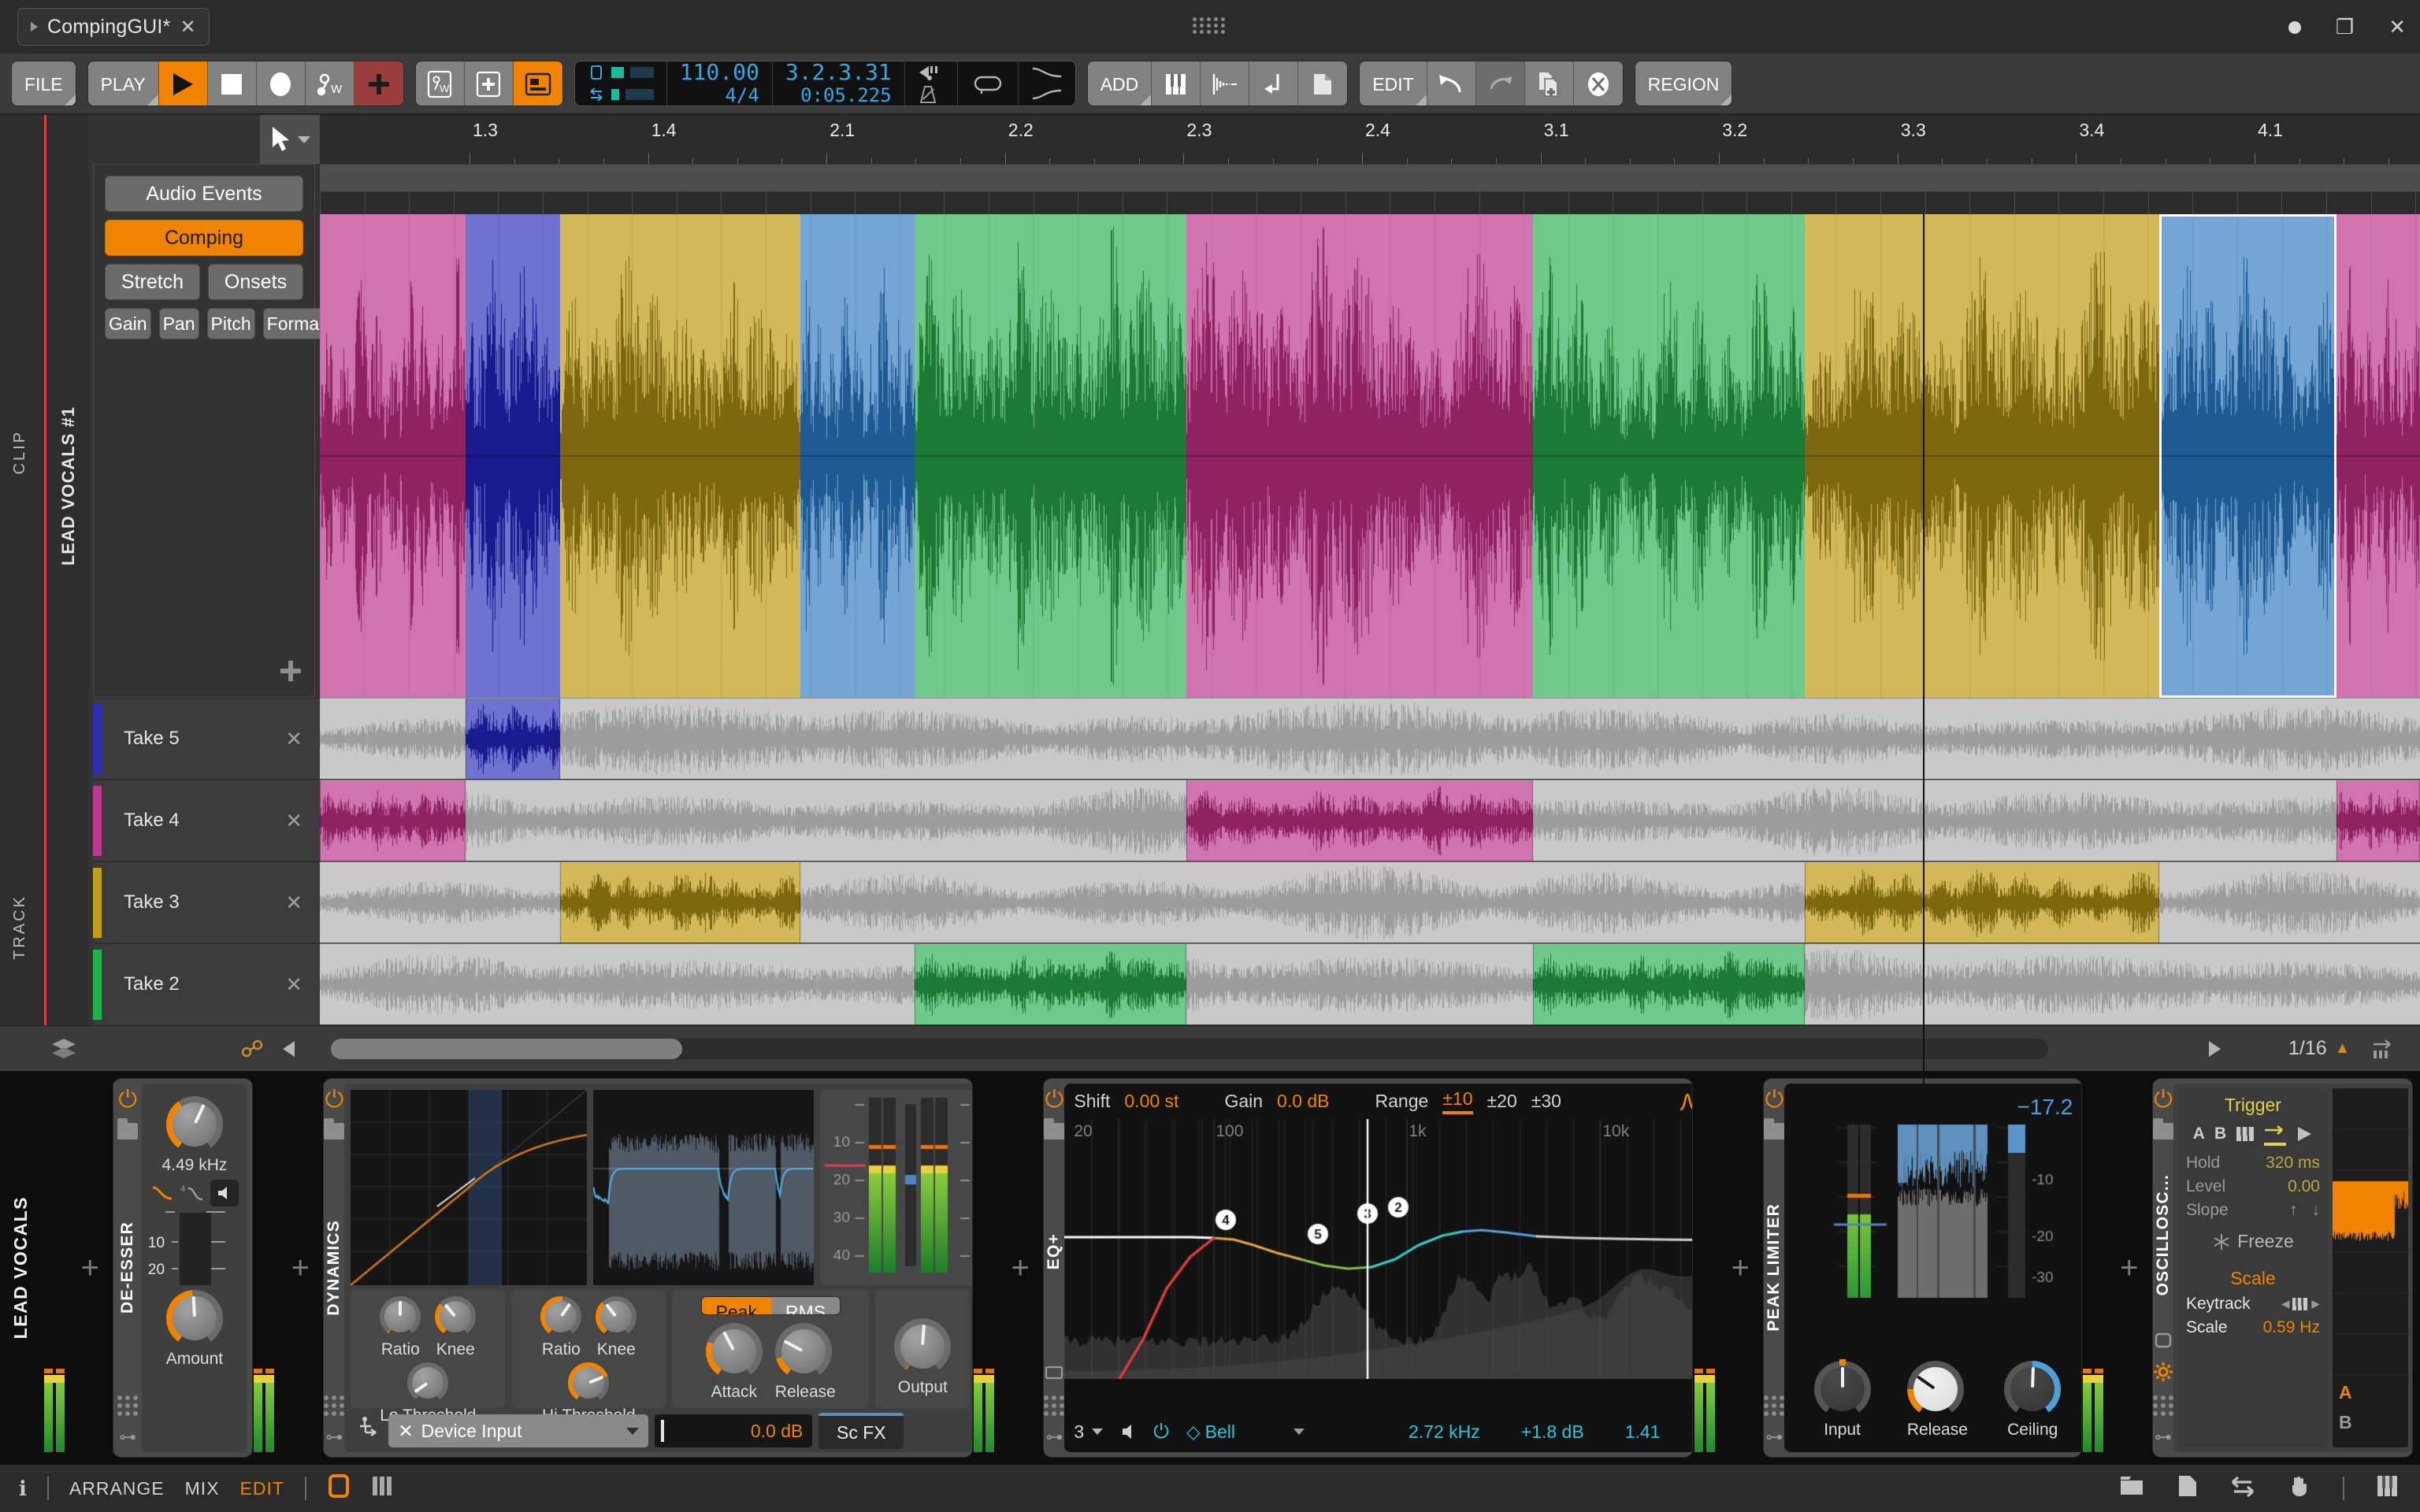  What do you see at coordinates (300, 1268) in the screenshot?
I see `add-device-slot-2: +` at bounding box center [300, 1268].